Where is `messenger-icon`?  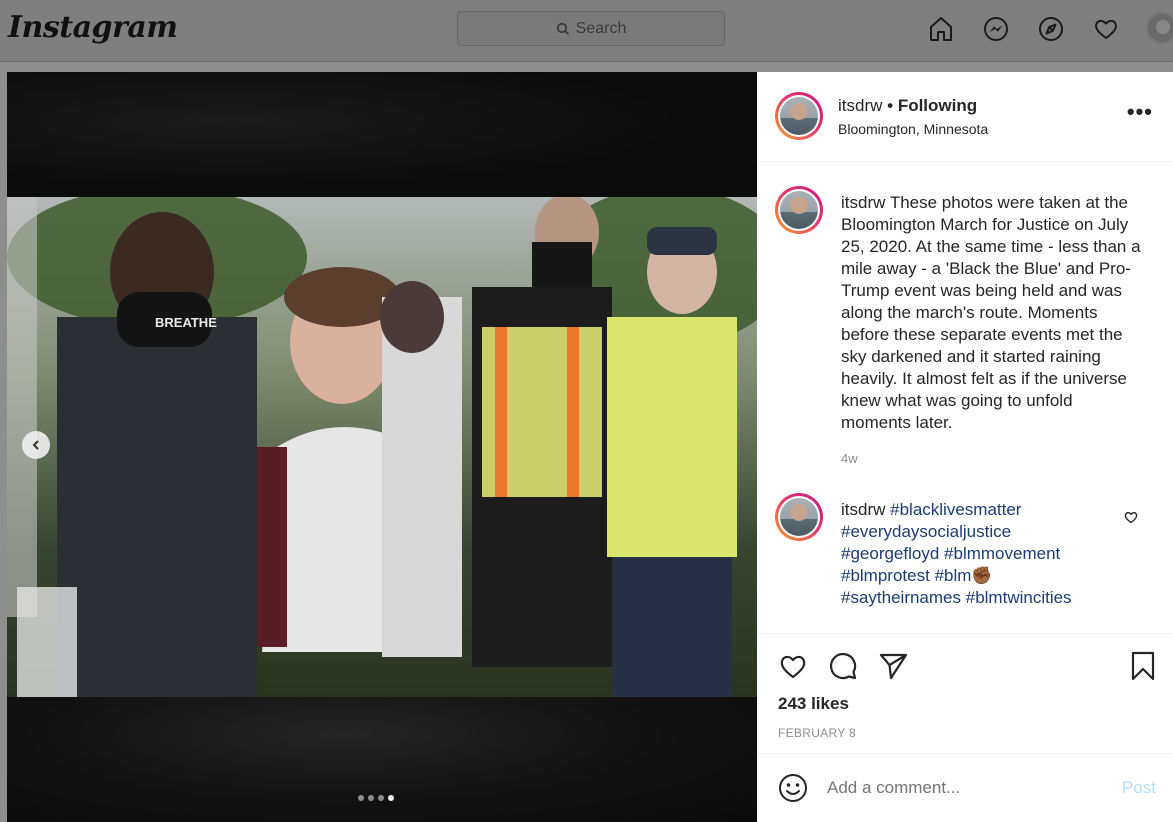 messenger-icon is located at coordinates (996, 29).